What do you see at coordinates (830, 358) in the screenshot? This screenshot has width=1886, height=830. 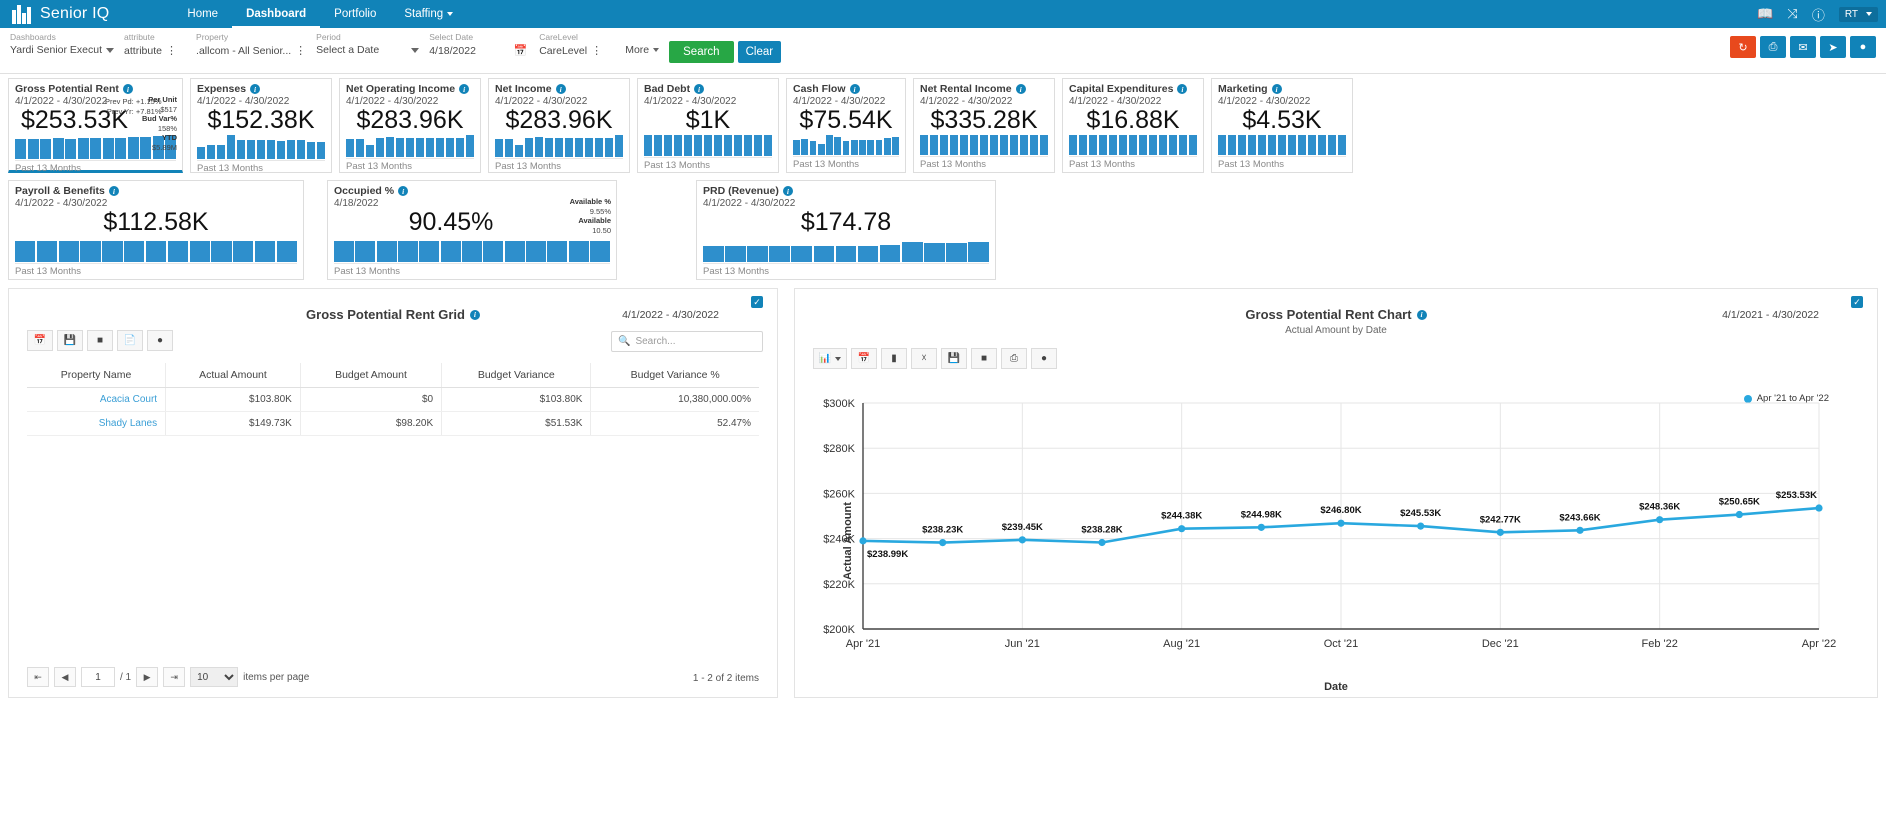 I see `chart-type-icon: 📊` at bounding box center [830, 358].